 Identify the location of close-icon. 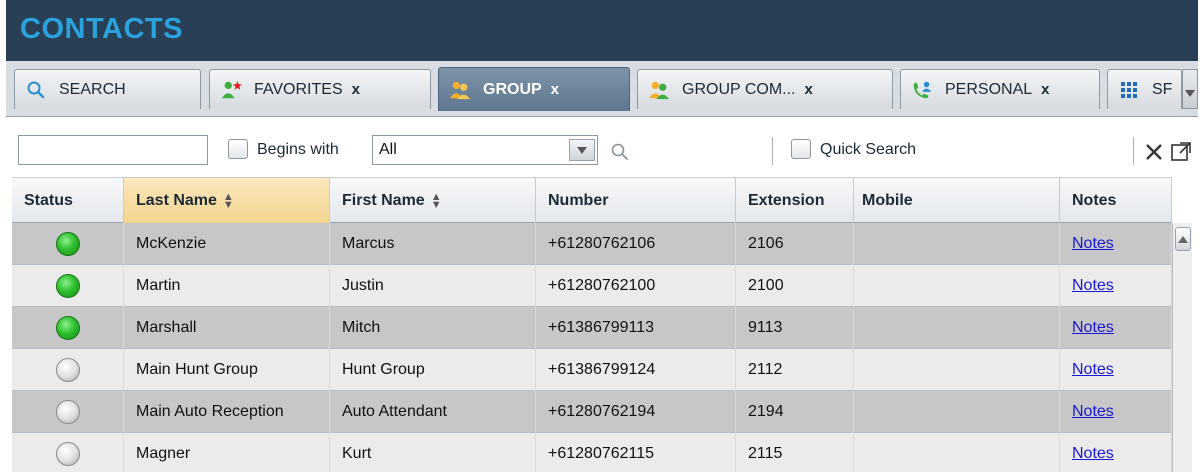
(1154, 154).